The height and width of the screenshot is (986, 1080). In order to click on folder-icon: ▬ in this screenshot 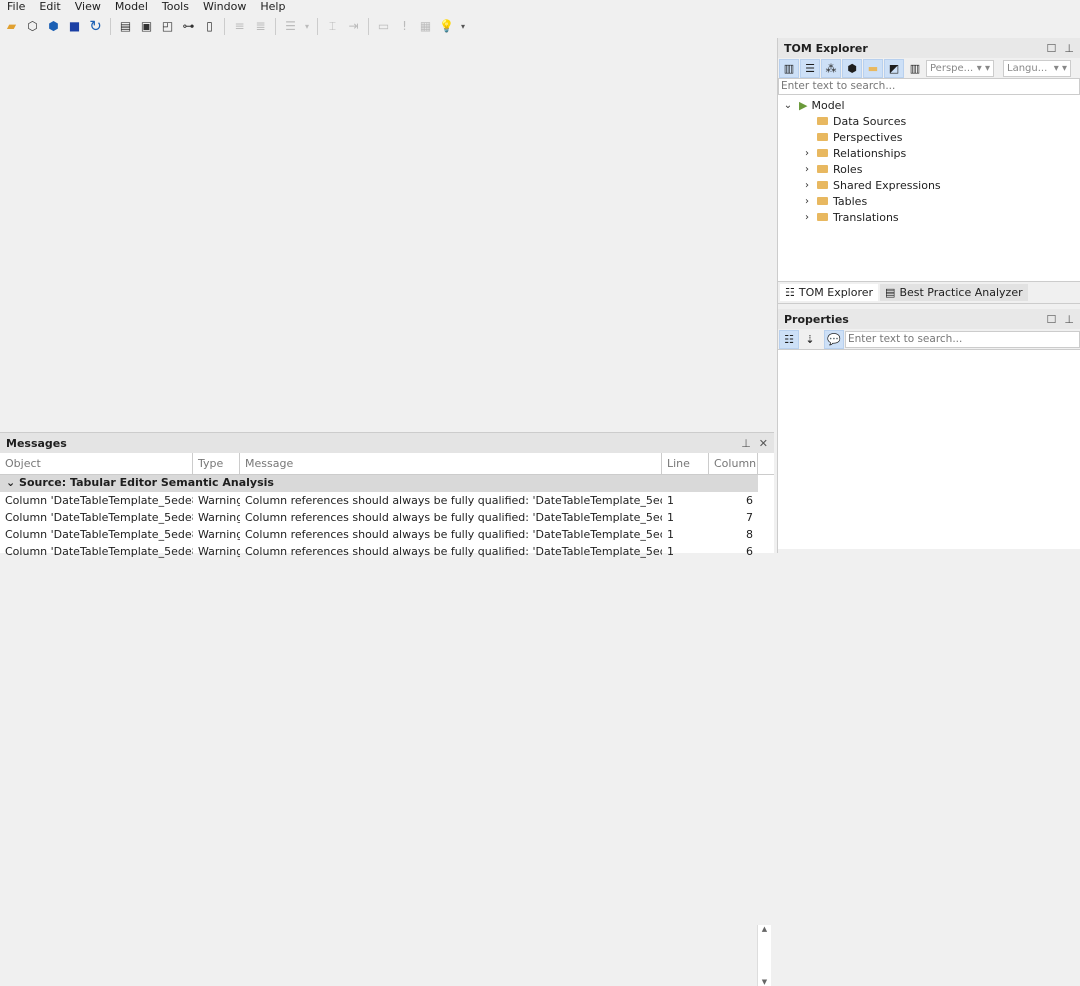, I will do `click(873, 68)`.